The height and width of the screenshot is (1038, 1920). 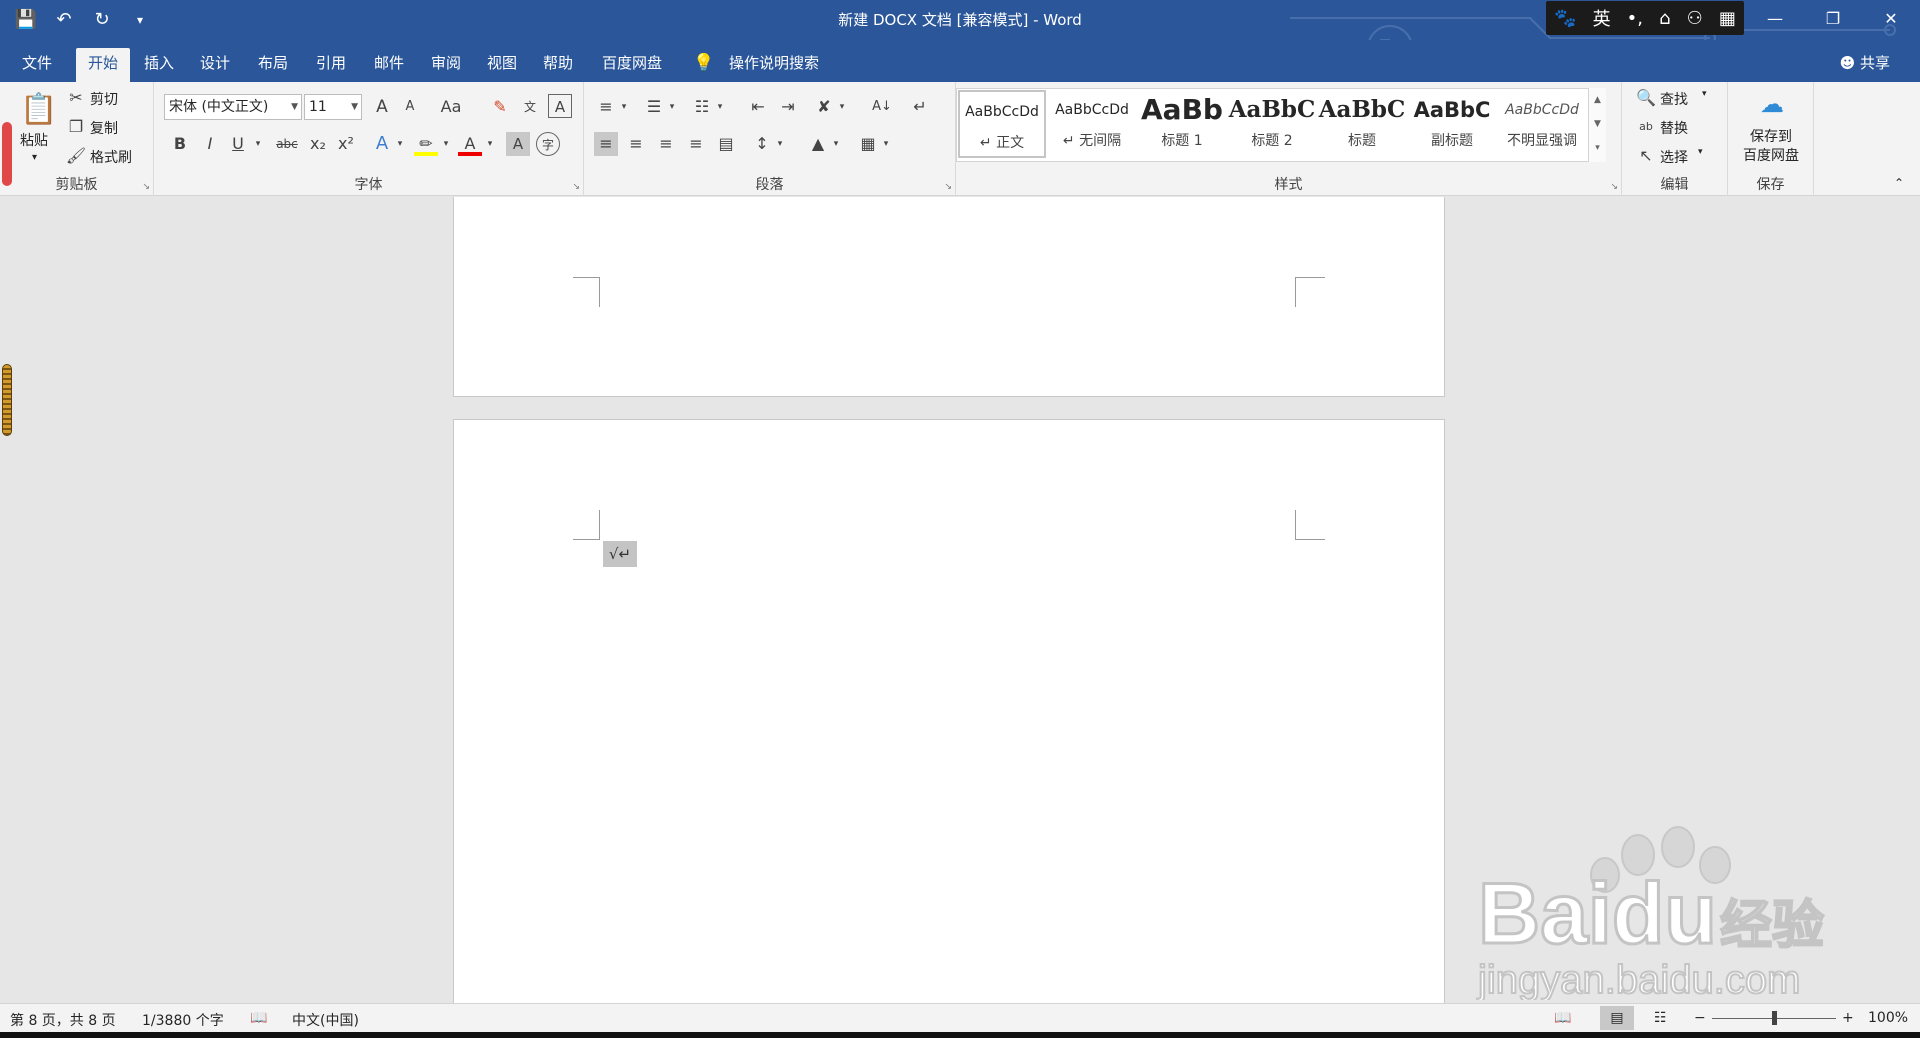 What do you see at coordinates (63, 1020) in the screenshot?
I see `page-count: 第 8 页，共 8 页` at bounding box center [63, 1020].